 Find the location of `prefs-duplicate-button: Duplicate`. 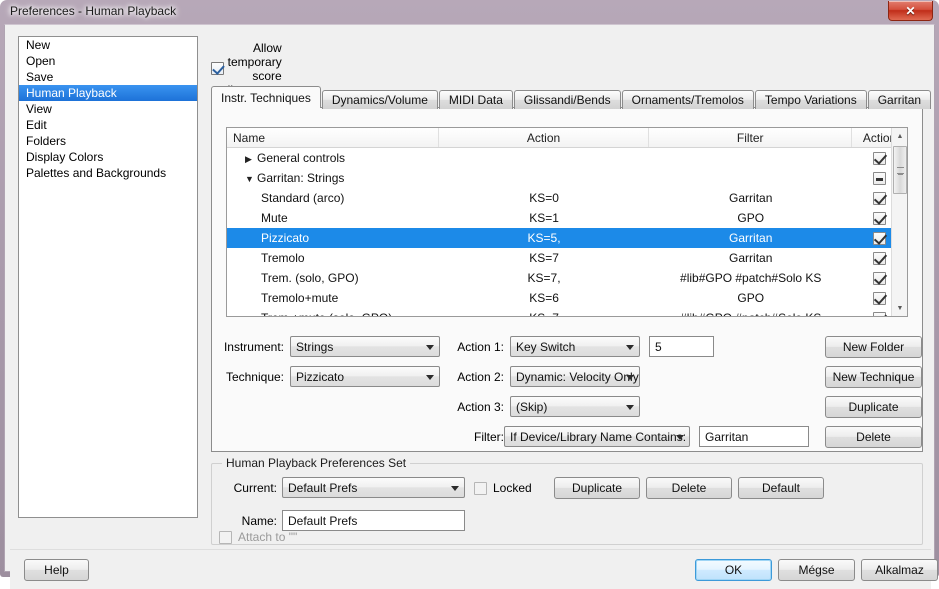

prefs-duplicate-button: Duplicate is located at coordinates (597, 488).